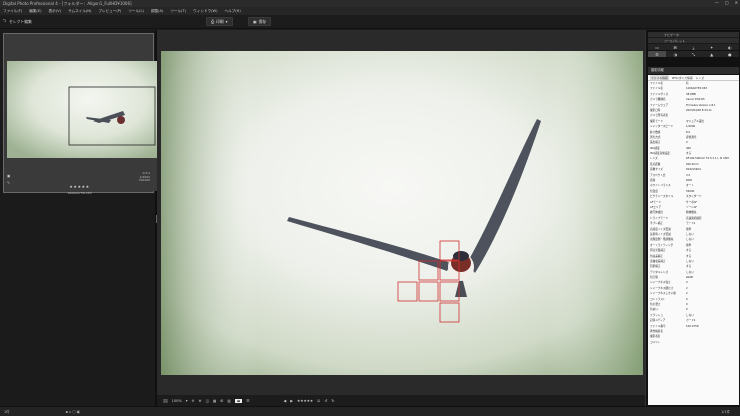  What do you see at coordinates (247, 401) in the screenshot?
I see `menu-icon: ☰` at bounding box center [247, 401].